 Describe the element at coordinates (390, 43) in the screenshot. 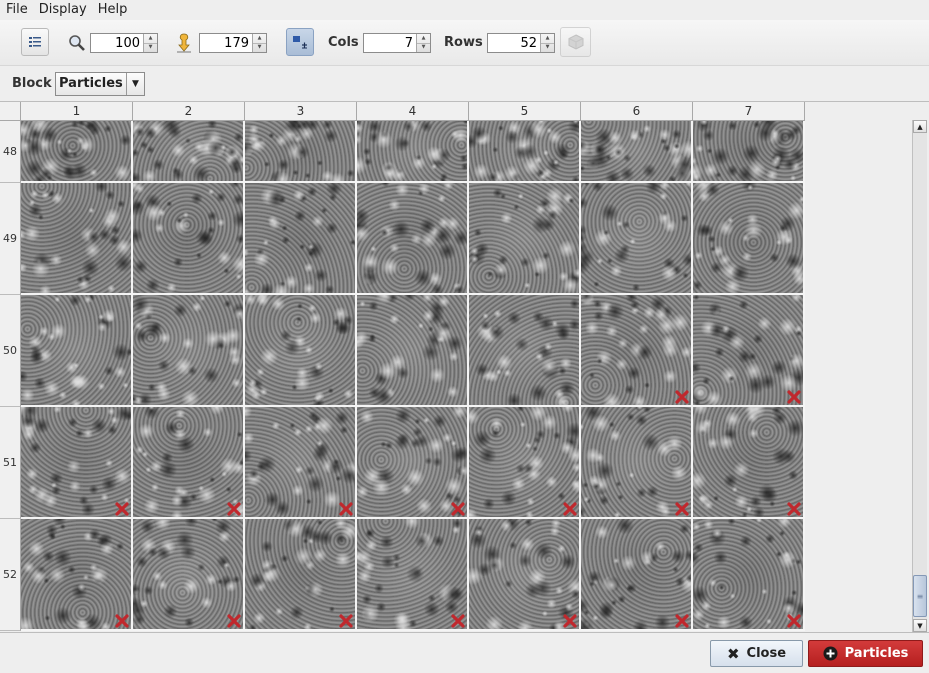

I see `cols-input` at that location.